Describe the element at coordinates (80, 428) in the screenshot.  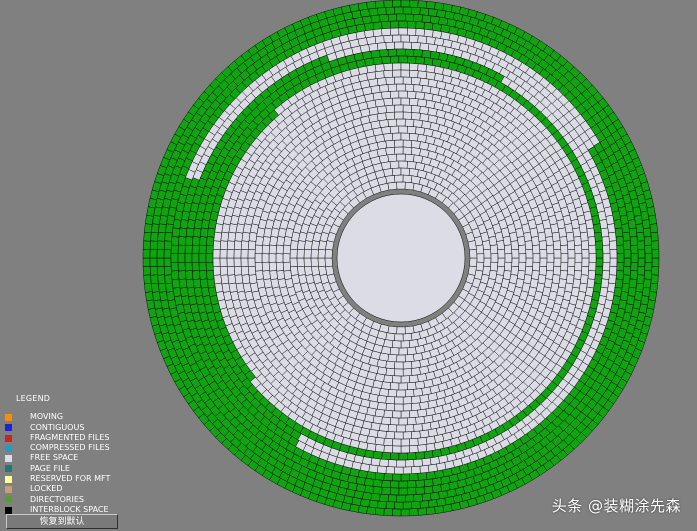
I see `legend-item-contiguous: CONTIGUOUS` at that location.